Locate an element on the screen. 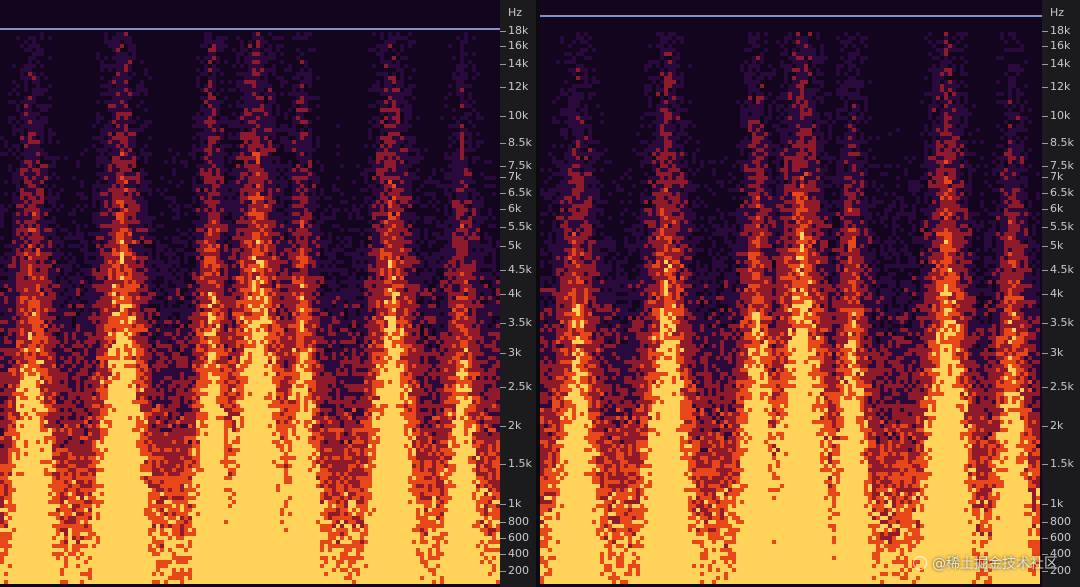  left-axis-tick-label: 8.5k is located at coordinates (520, 143).